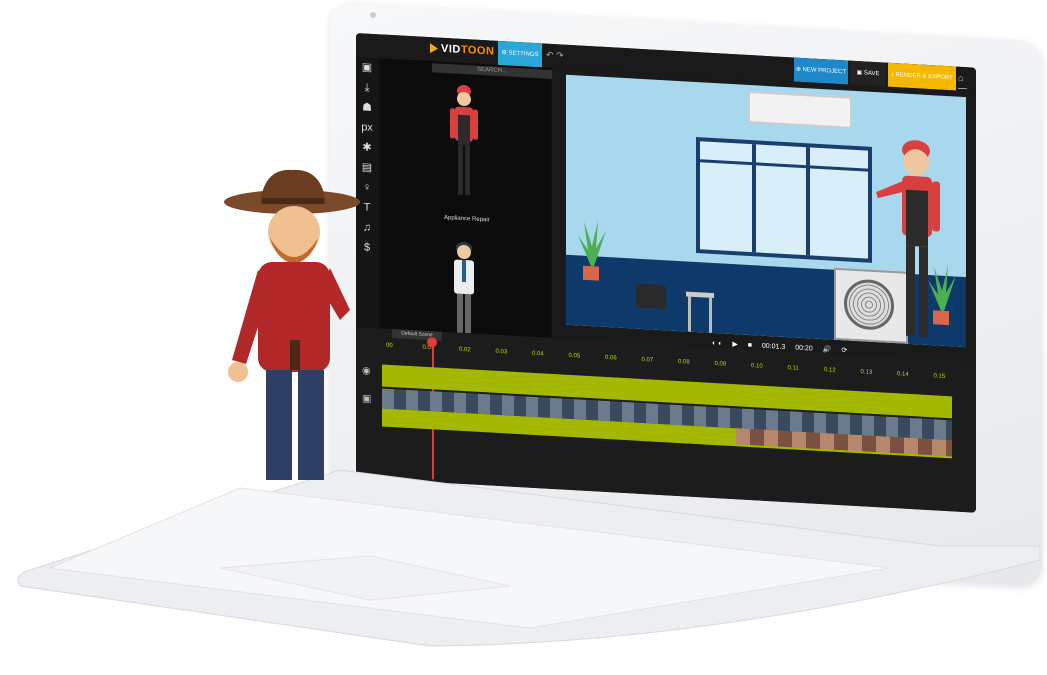 The height and width of the screenshot is (675, 1047). What do you see at coordinates (757, 366) in the screenshot?
I see `timeline-tick-label: 0.10` at bounding box center [757, 366].